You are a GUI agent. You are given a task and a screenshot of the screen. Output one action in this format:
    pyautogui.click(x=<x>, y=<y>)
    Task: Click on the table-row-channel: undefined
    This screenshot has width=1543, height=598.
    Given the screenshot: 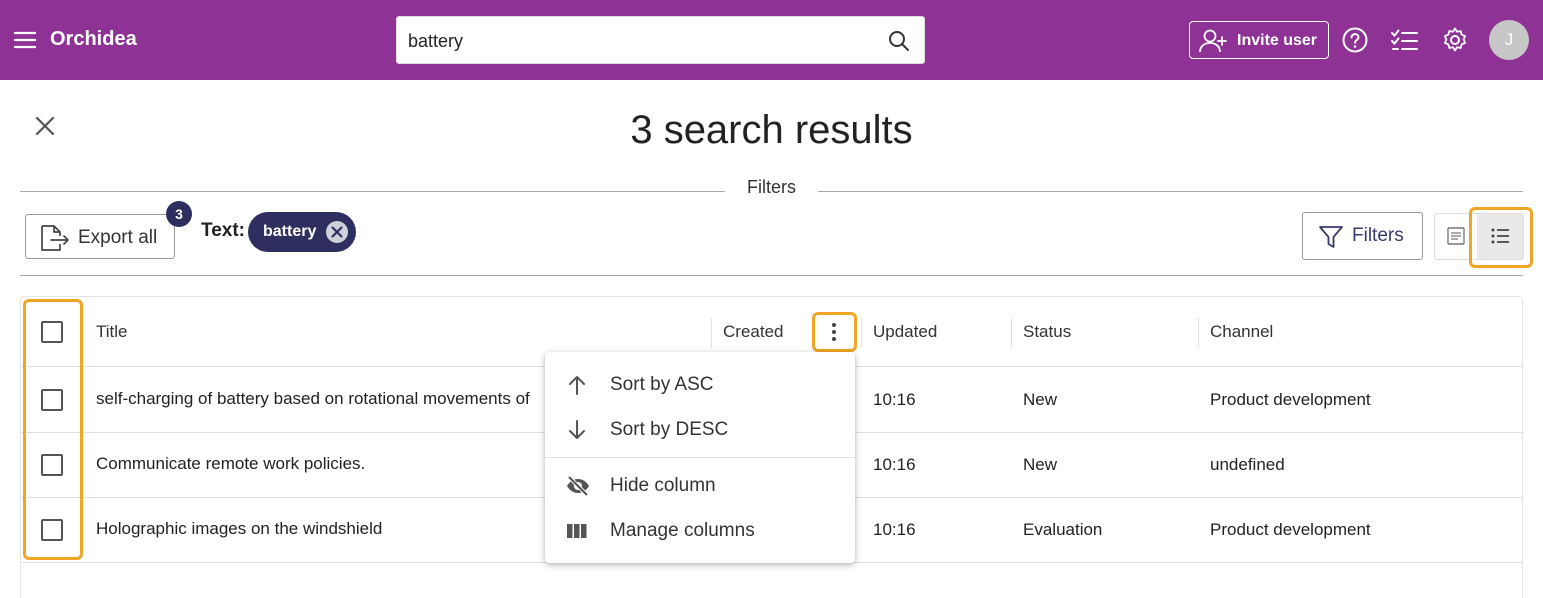 What is the action you would take?
    pyautogui.click(x=1247, y=464)
    